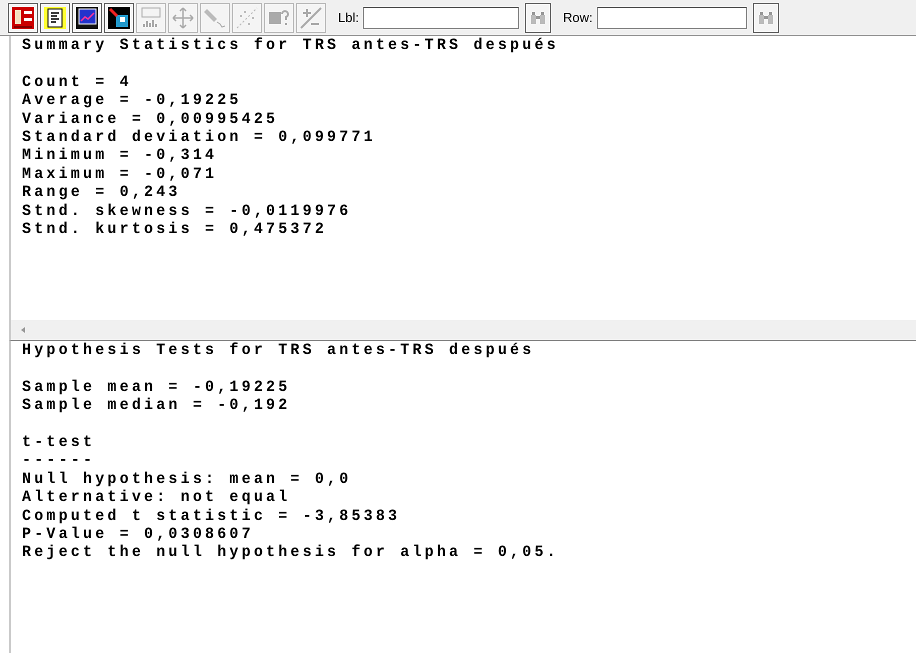  Describe the element at coordinates (132, 102) in the screenshot. I see `output-line: Average = -0,19225` at that location.